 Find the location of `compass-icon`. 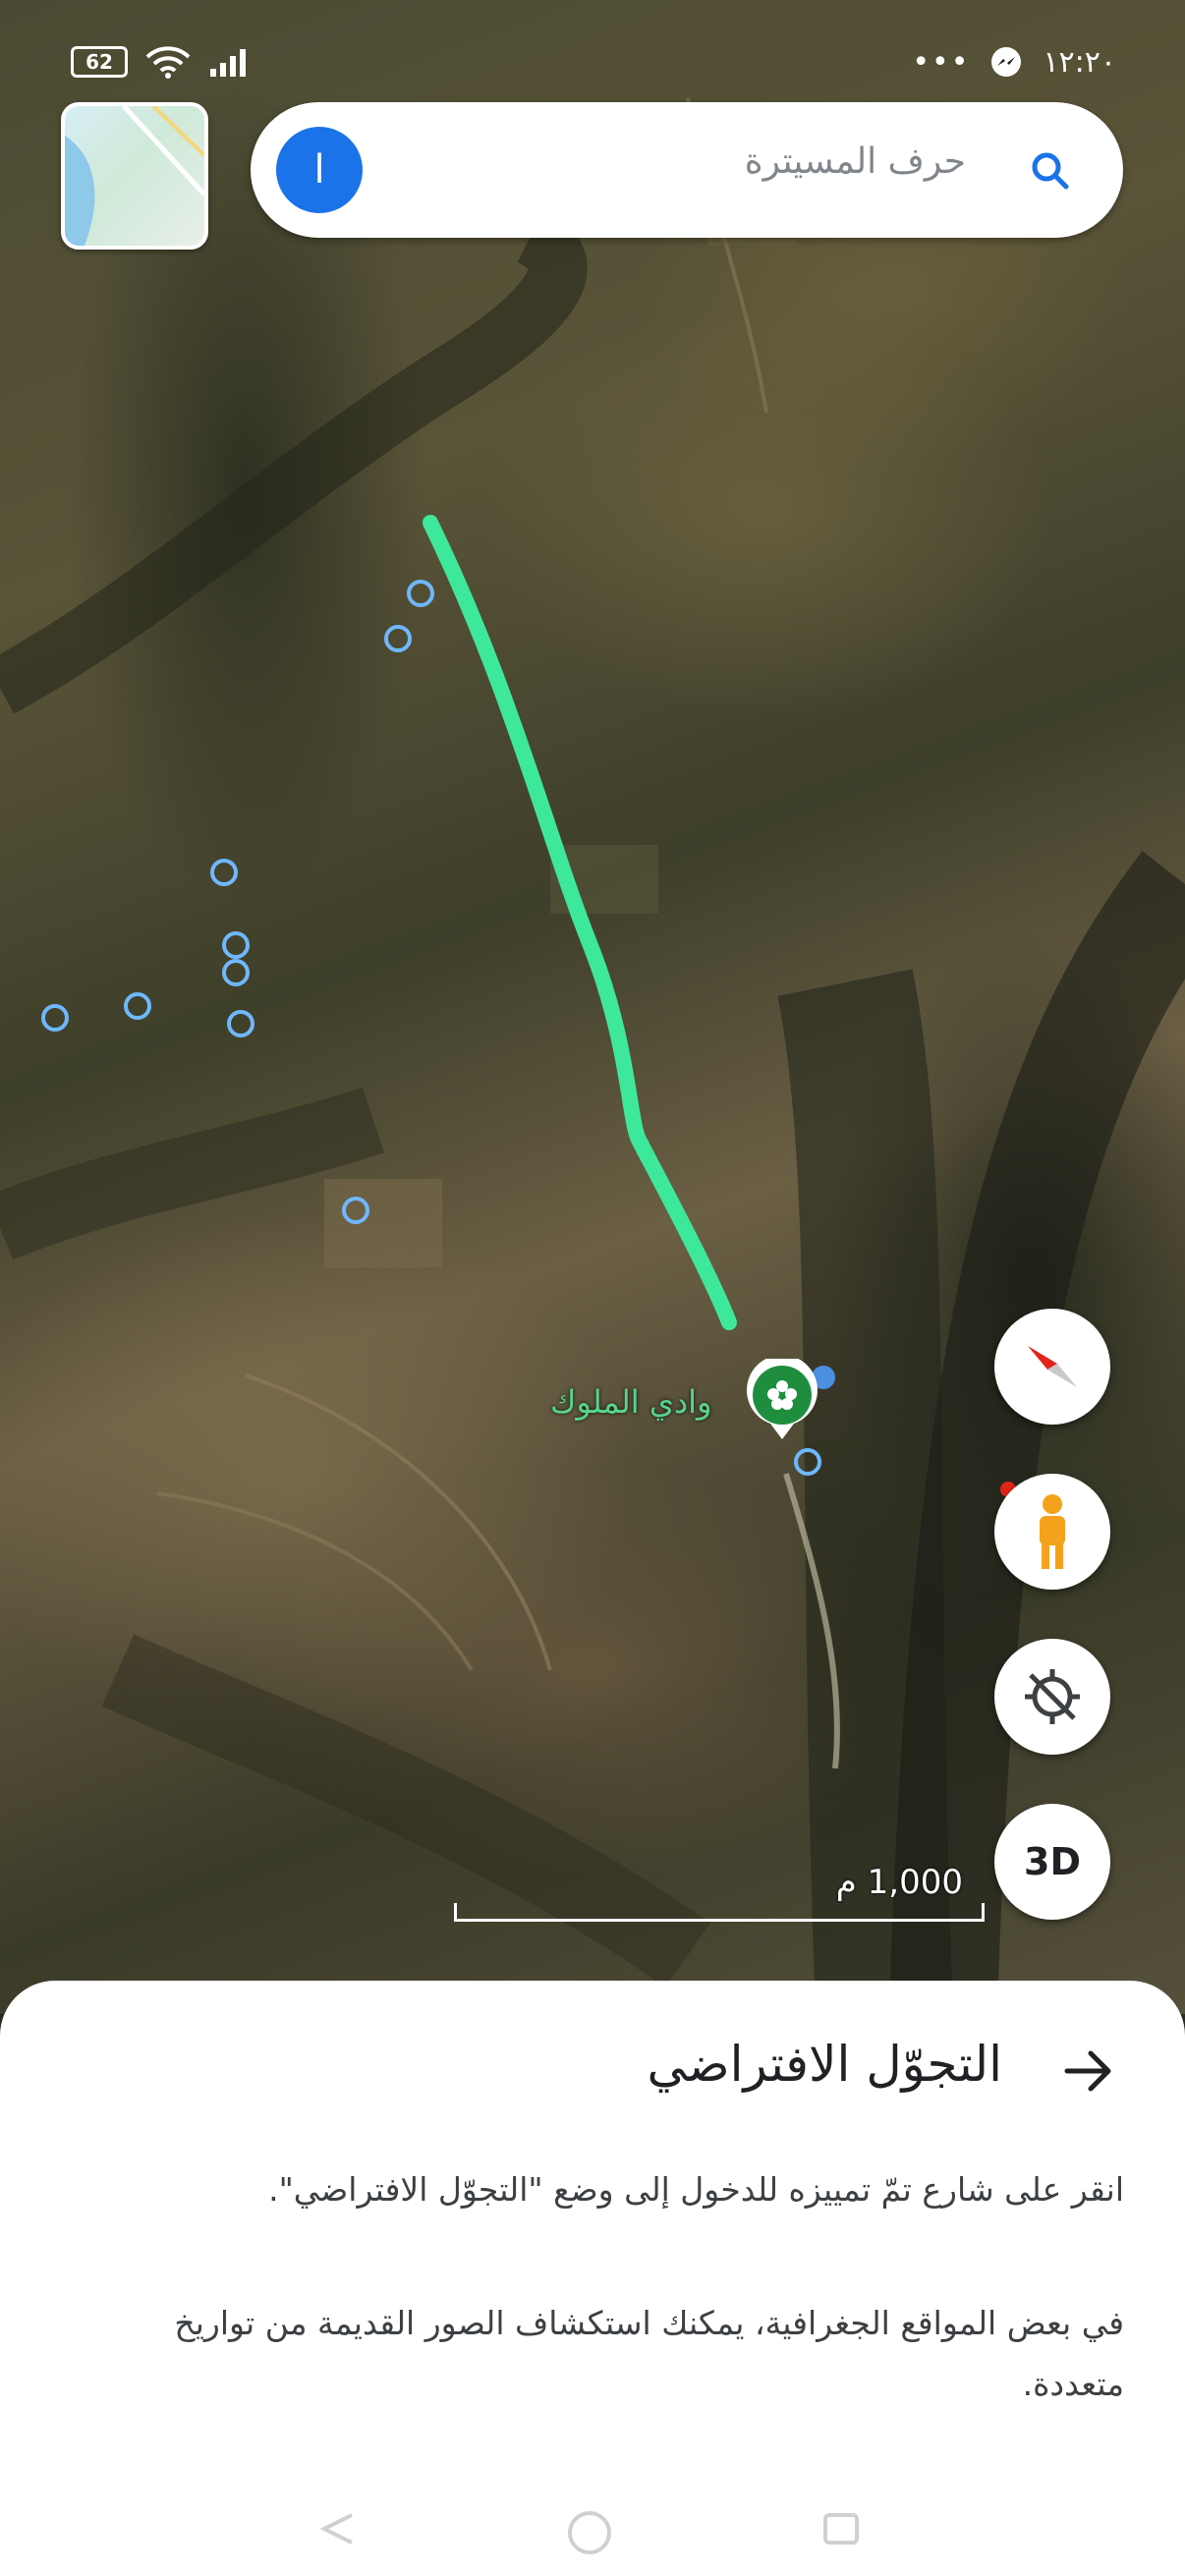

compass-icon is located at coordinates (1053, 1366).